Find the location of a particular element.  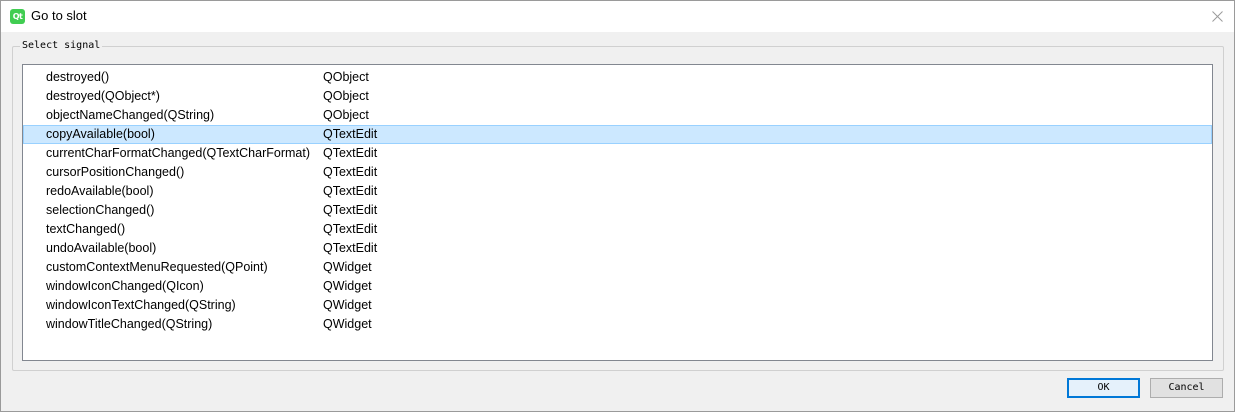

signal-name: redoAvailable(bool) is located at coordinates (100, 191).